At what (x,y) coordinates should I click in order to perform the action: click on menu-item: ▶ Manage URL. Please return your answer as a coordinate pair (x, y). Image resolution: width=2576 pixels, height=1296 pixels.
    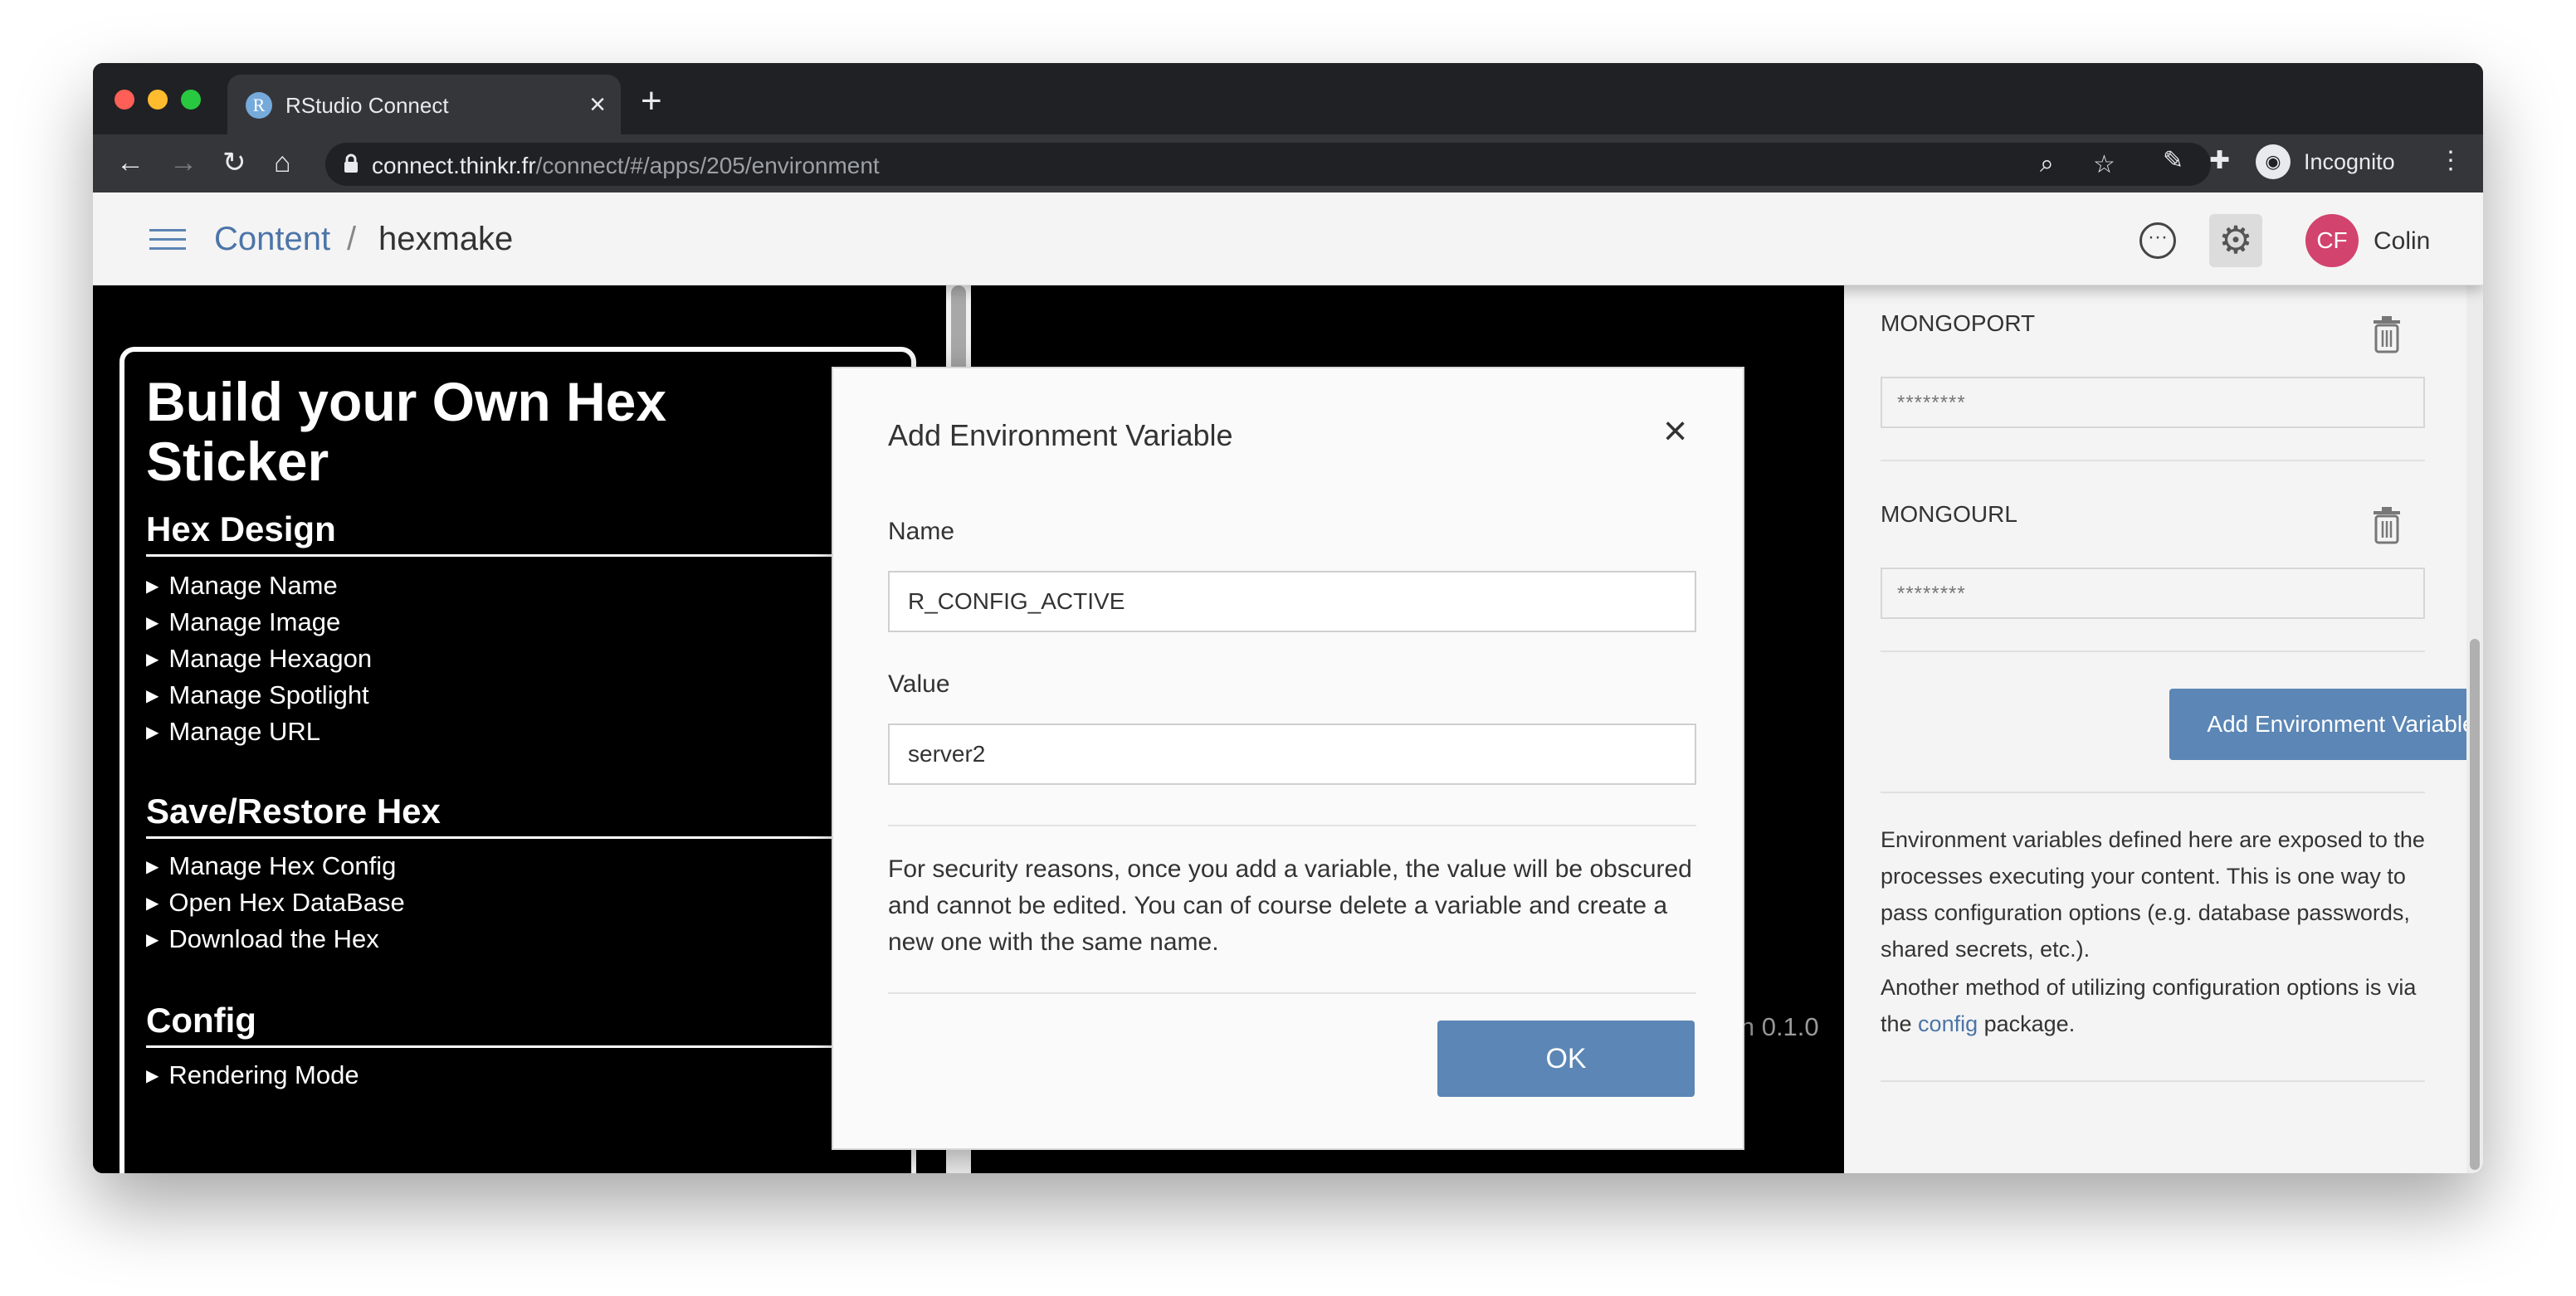
    Looking at the image, I should click on (233, 732).